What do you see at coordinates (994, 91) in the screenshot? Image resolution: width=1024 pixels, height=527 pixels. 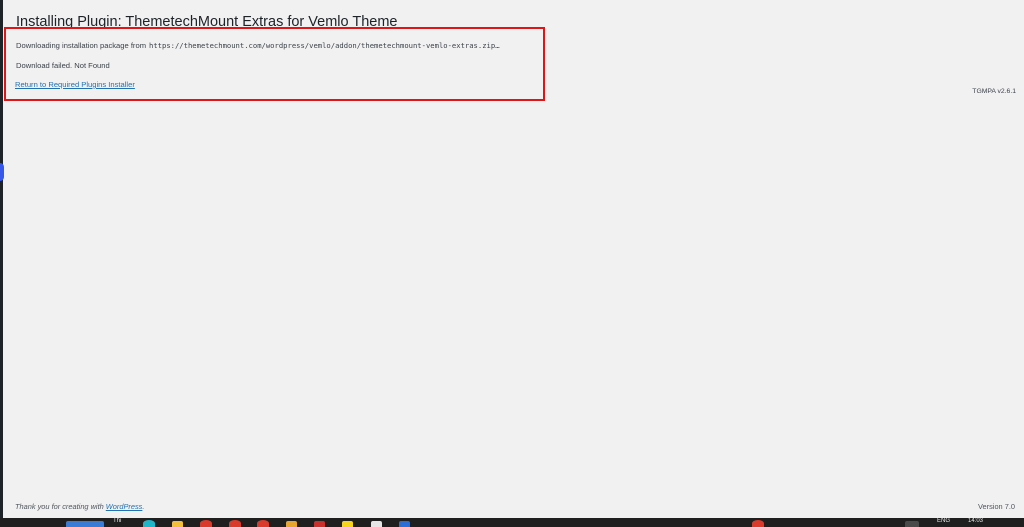 I see `tgmpa-version-label: TGMPA v2.6.1` at bounding box center [994, 91].